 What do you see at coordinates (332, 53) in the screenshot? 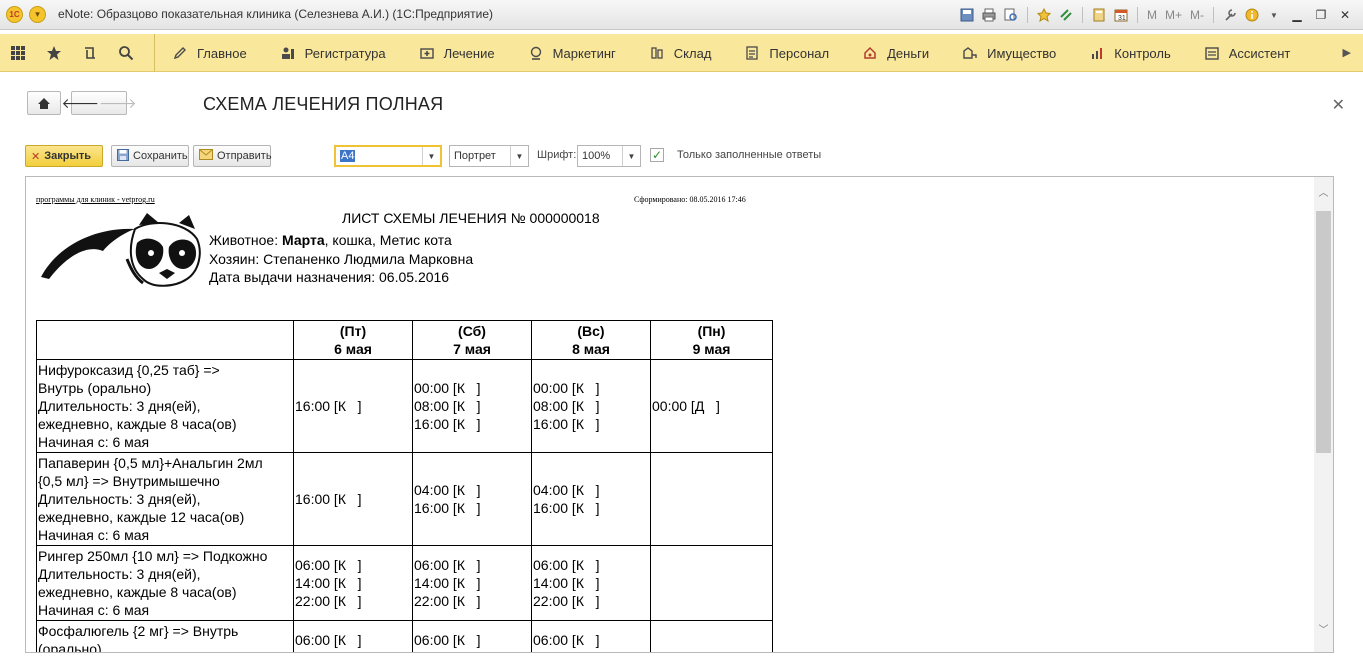
I see `section-registry: Регистратура` at bounding box center [332, 53].